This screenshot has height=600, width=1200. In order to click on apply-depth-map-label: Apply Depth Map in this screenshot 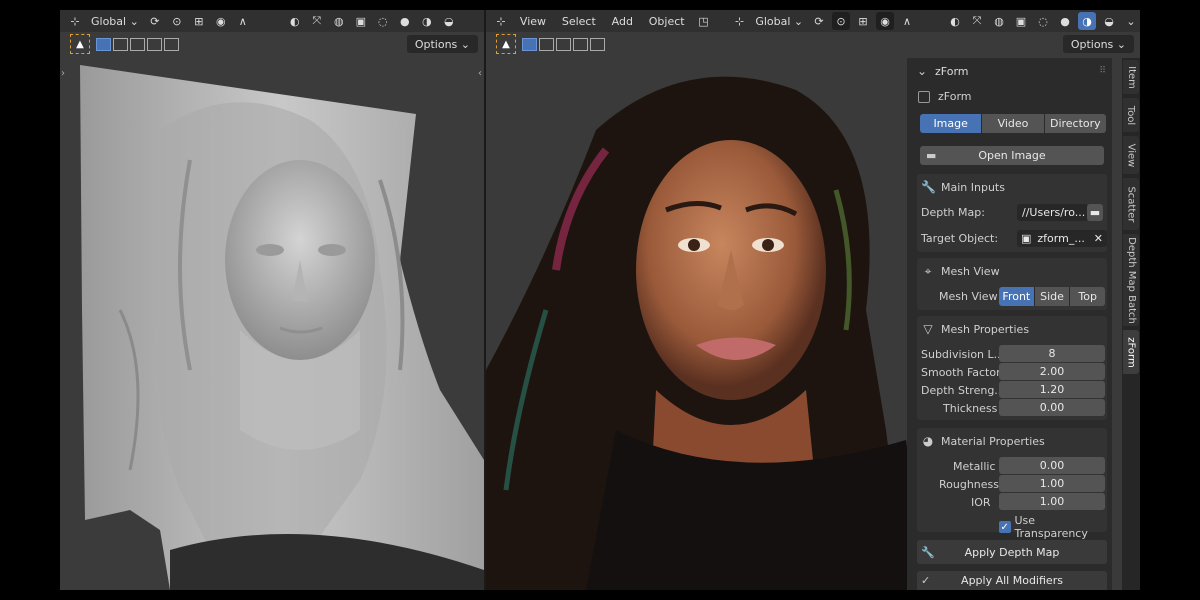, I will do `click(1012, 552)`.